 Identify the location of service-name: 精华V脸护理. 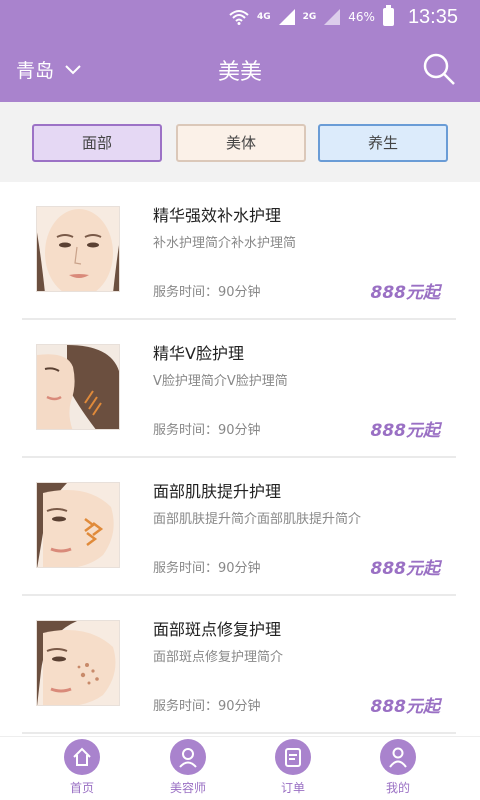
(198, 353).